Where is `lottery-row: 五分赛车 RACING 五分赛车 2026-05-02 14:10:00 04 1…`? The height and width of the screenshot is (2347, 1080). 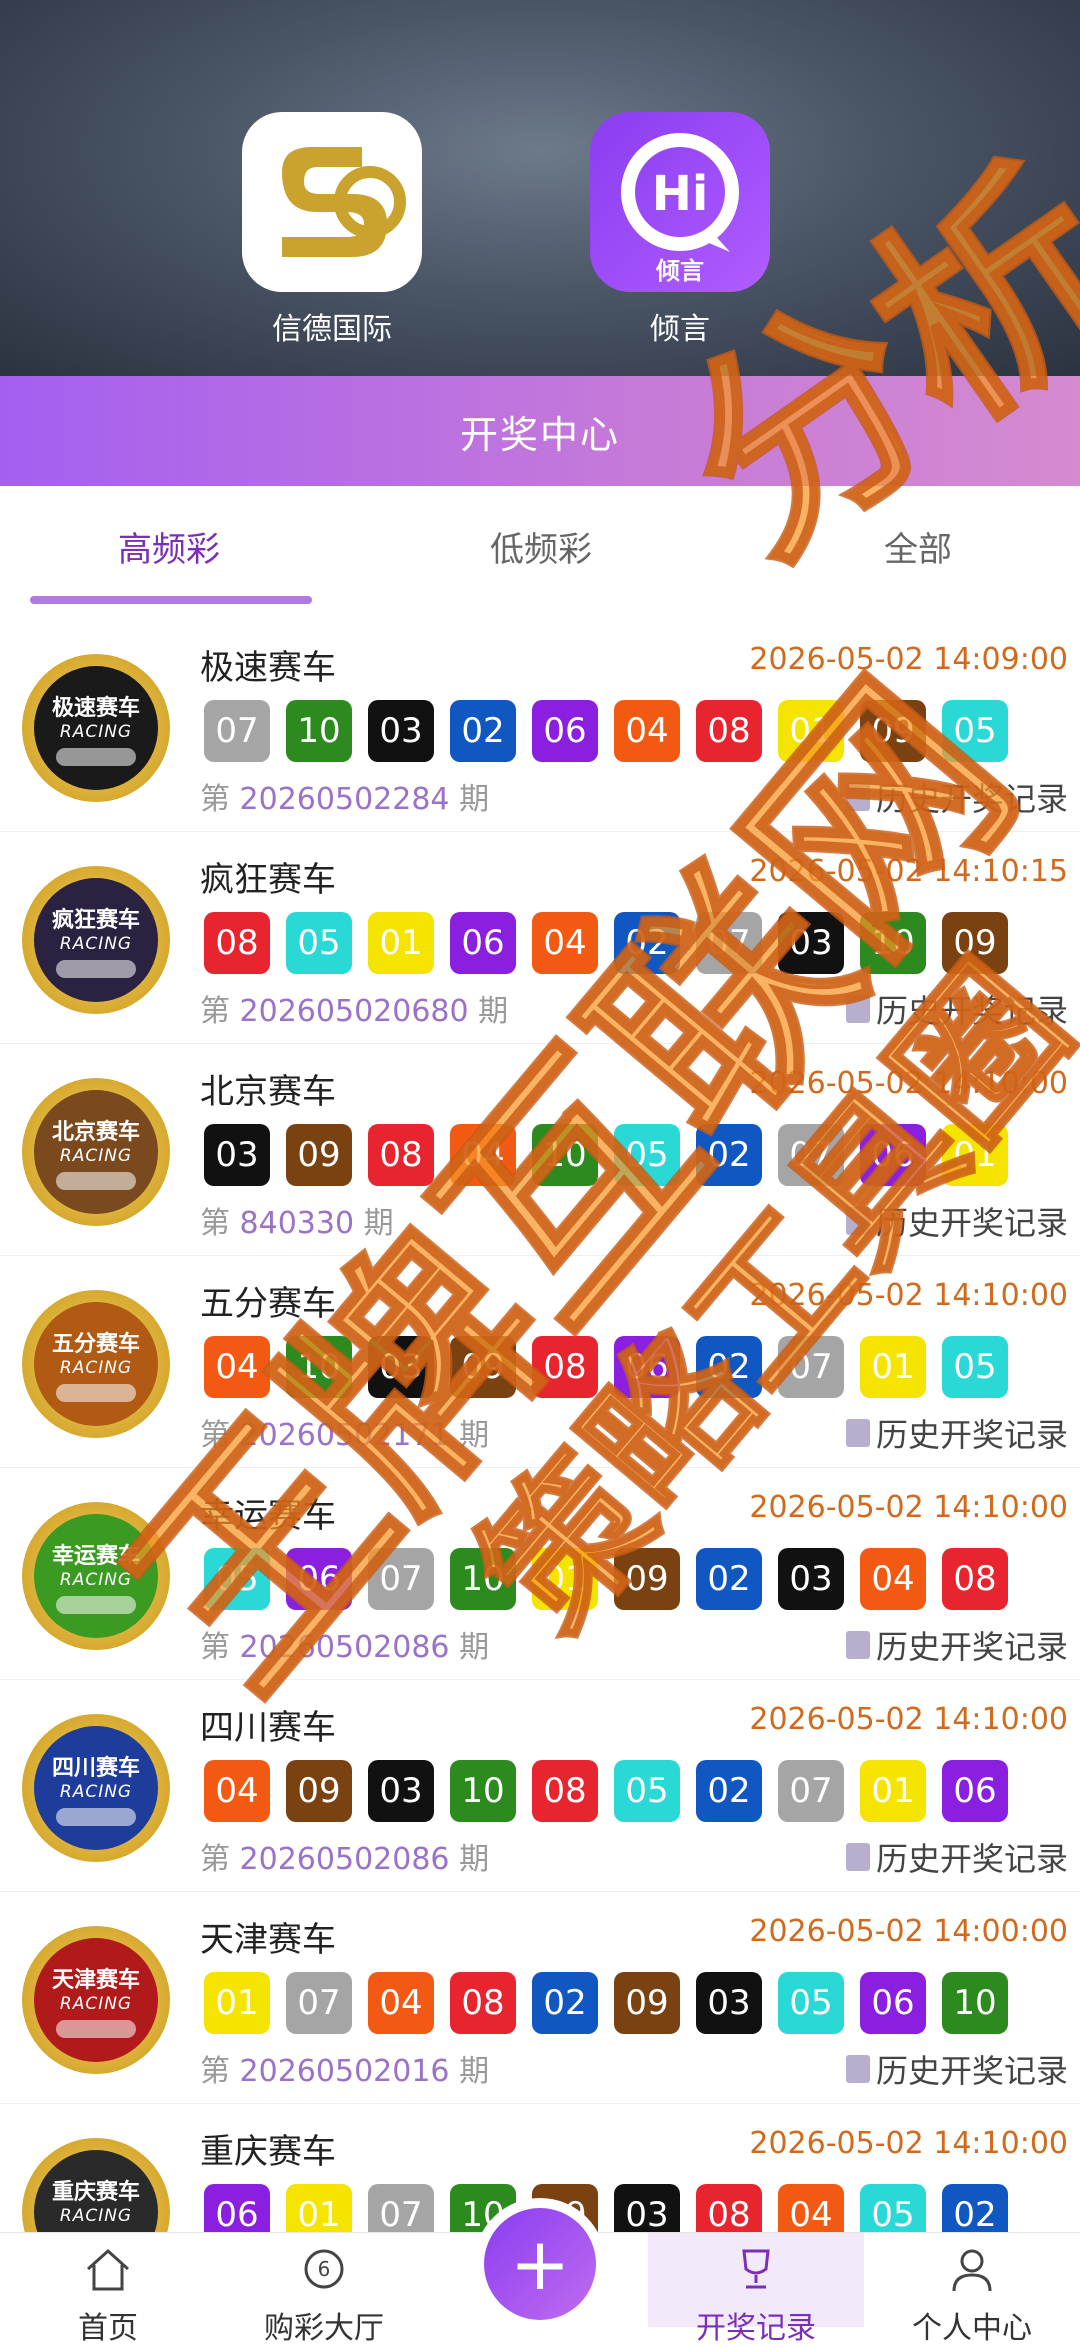
lottery-row: 五分赛车 RACING 五分赛车 2026-05-02 14:10:00 04 1… is located at coordinates (540, 1362).